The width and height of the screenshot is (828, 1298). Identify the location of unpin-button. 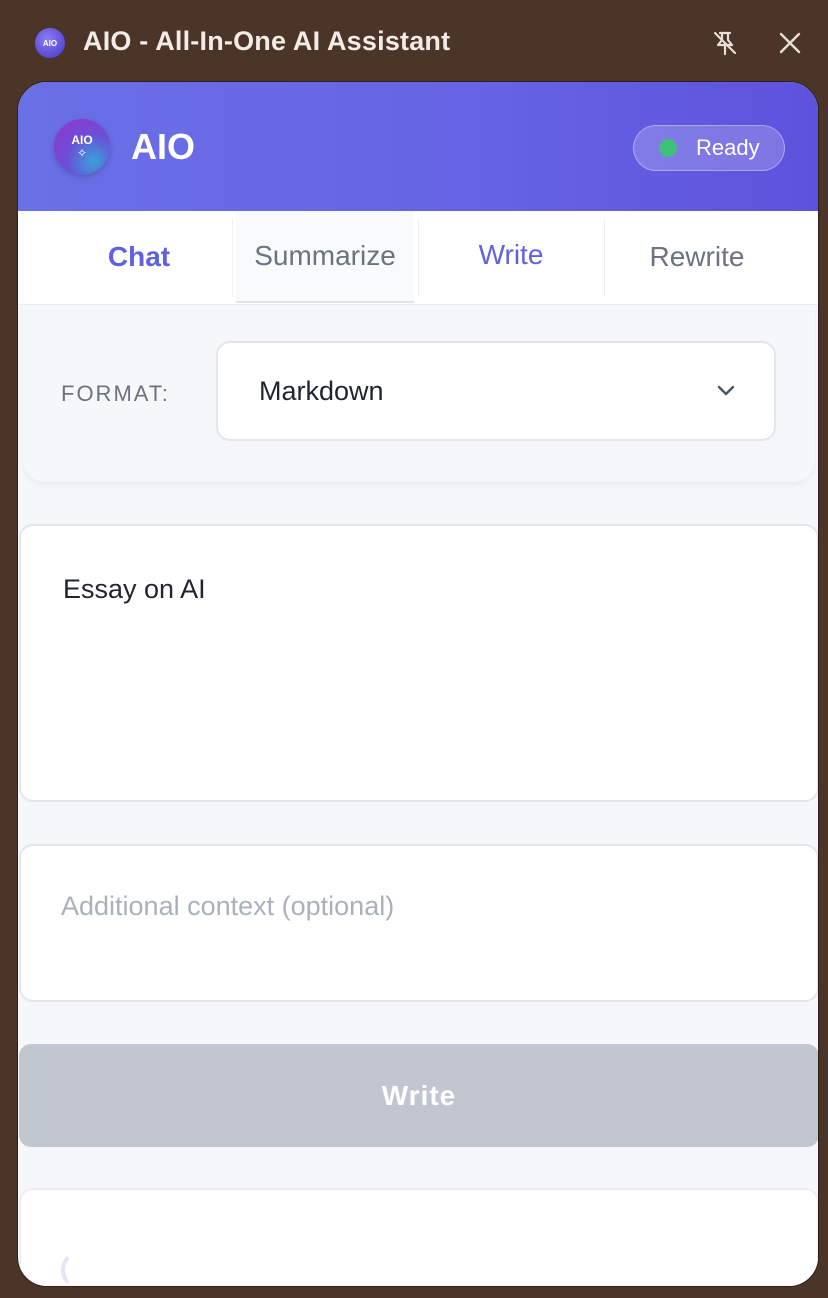
(725, 43).